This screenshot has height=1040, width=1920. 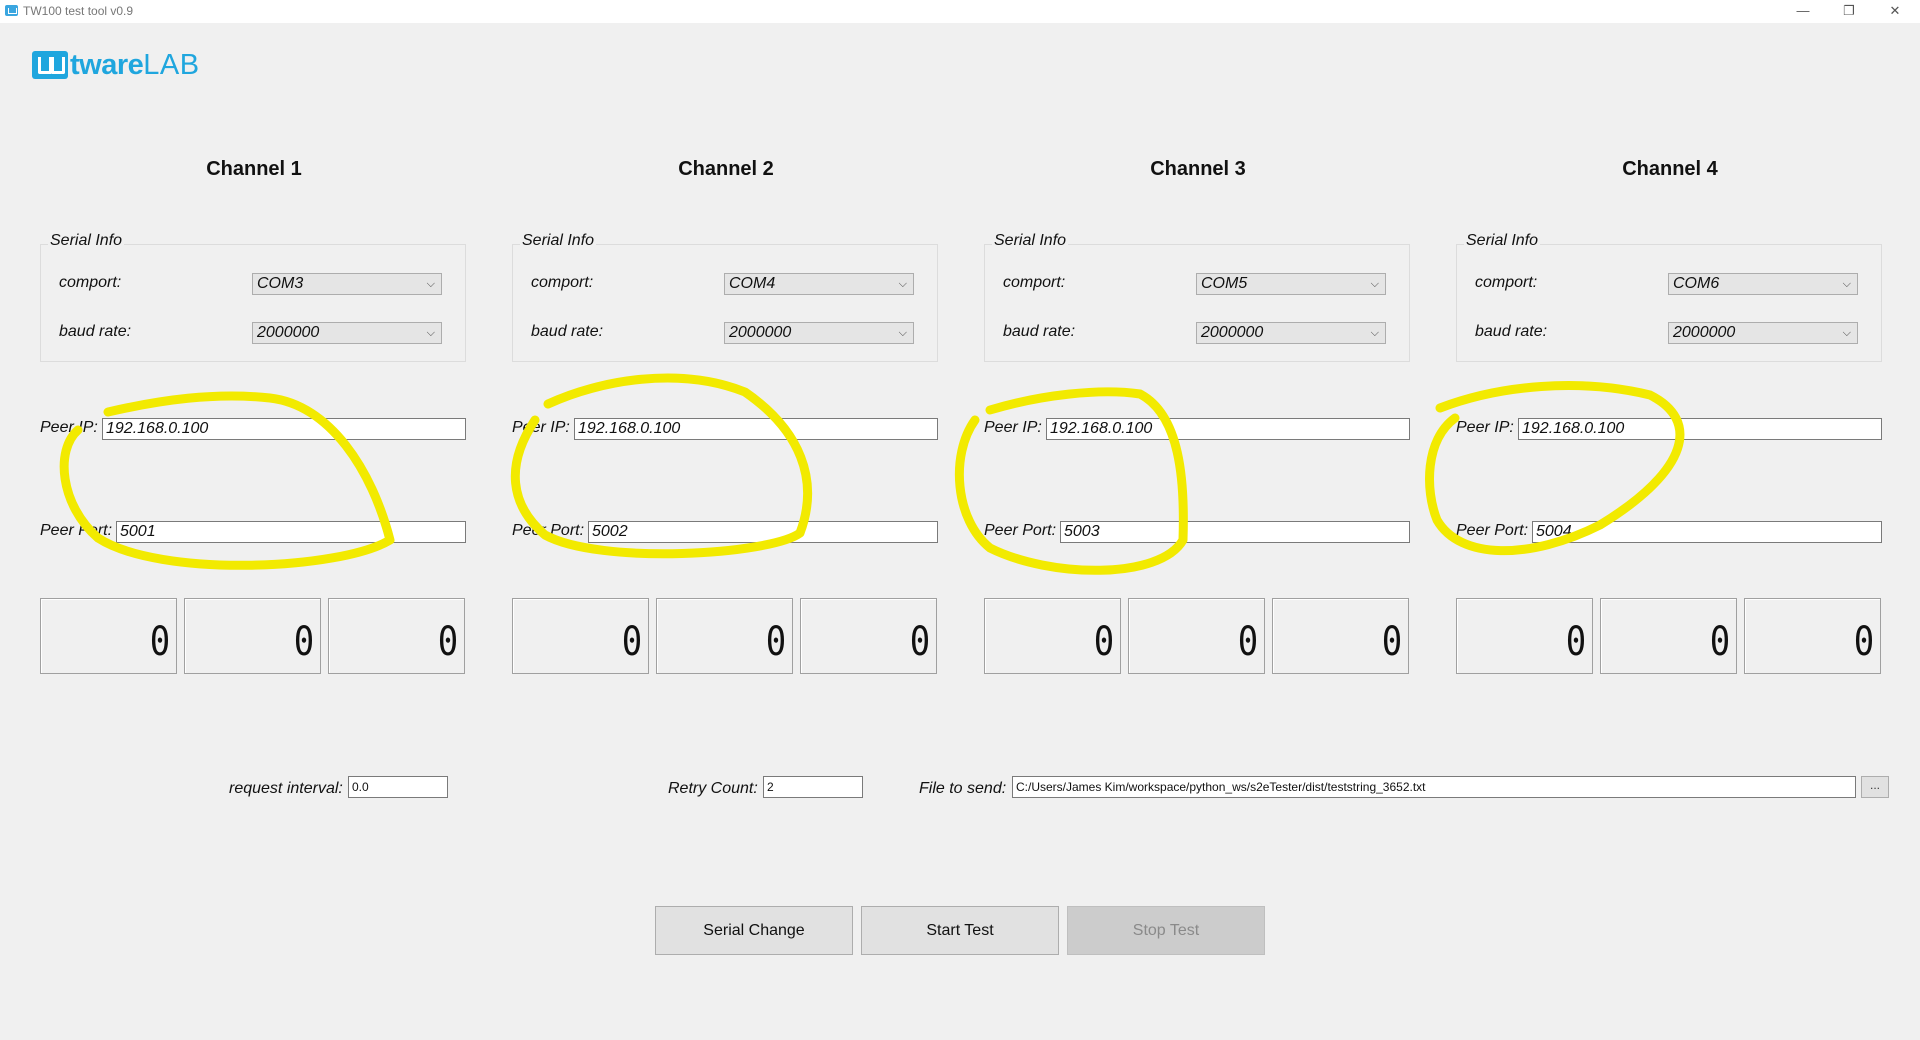 What do you see at coordinates (291, 532) in the screenshot?
I see `peer-port-input: 5001` at bounding box center [291, 532].